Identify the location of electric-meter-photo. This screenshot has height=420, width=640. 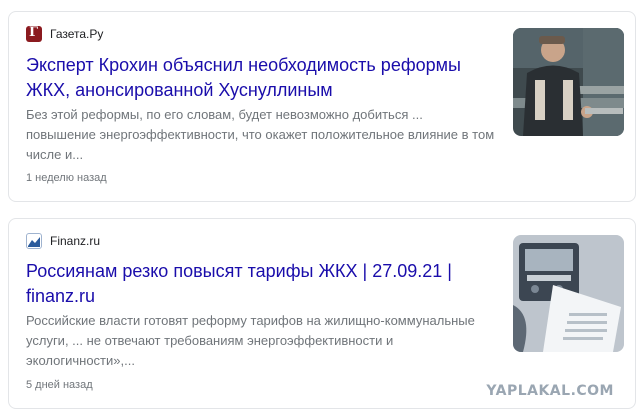
(568, 293).